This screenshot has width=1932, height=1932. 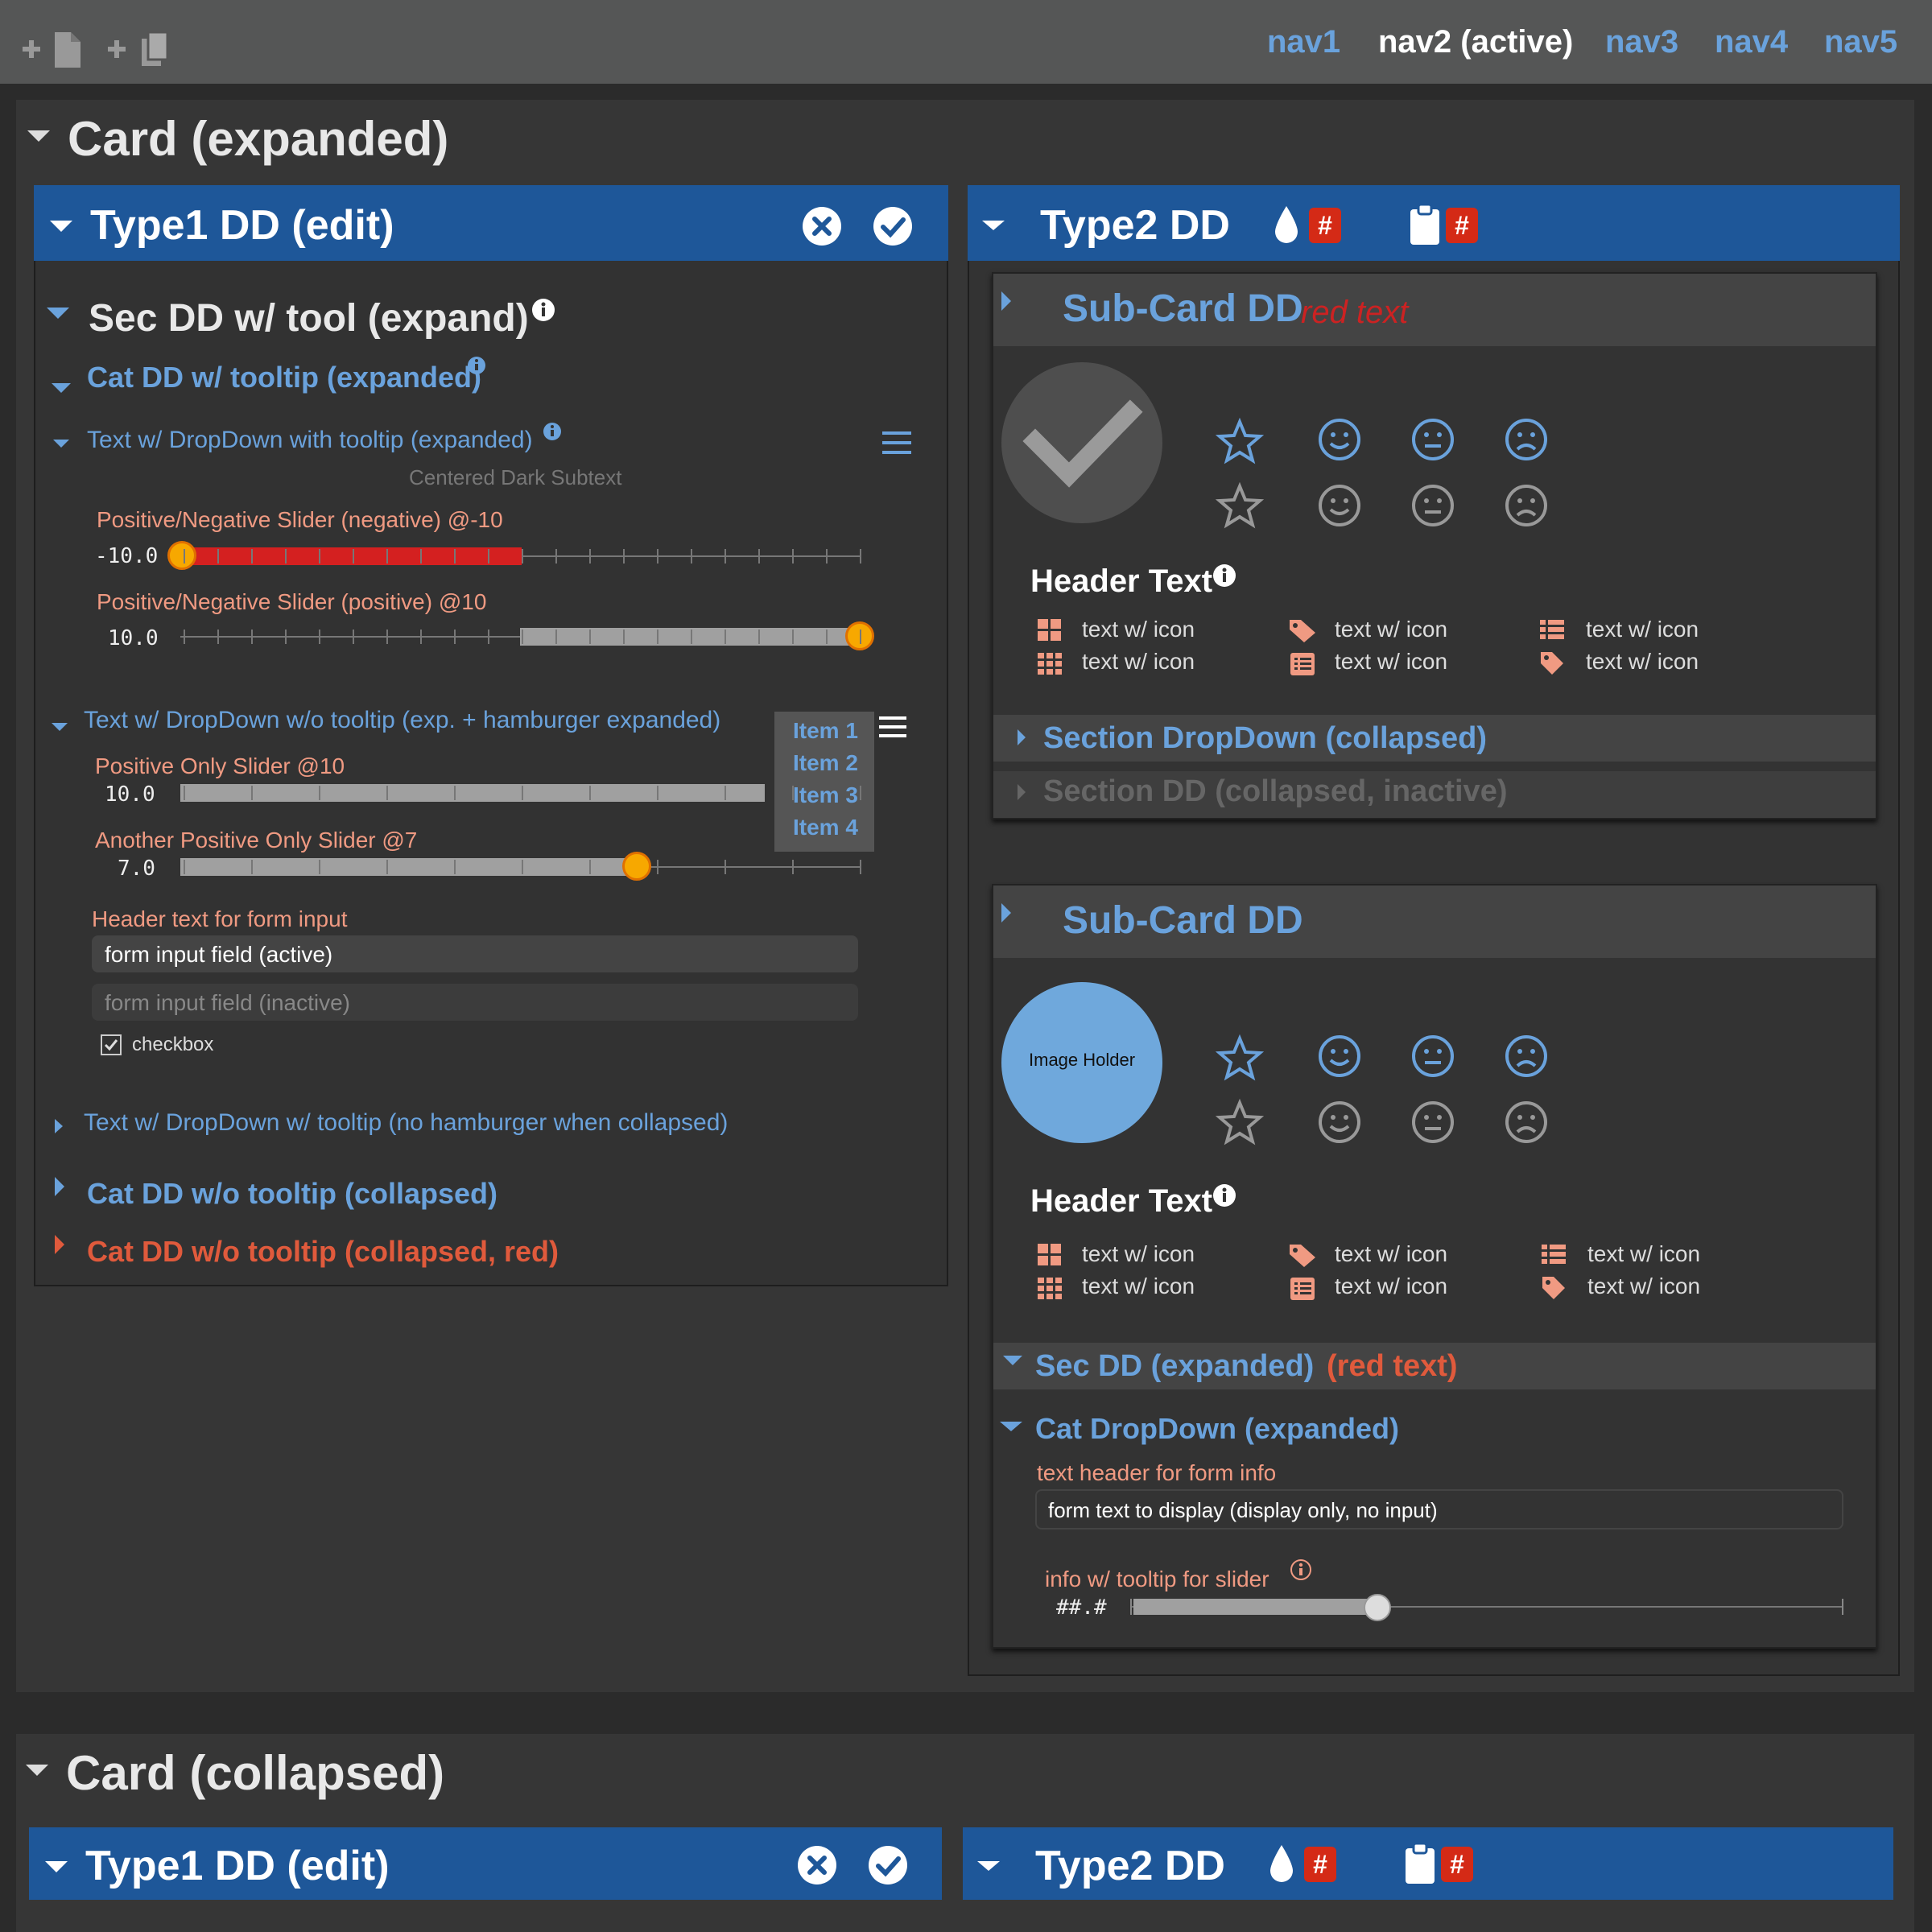 I want to click on text-dd1-arrow, so click(x=61, y=444).